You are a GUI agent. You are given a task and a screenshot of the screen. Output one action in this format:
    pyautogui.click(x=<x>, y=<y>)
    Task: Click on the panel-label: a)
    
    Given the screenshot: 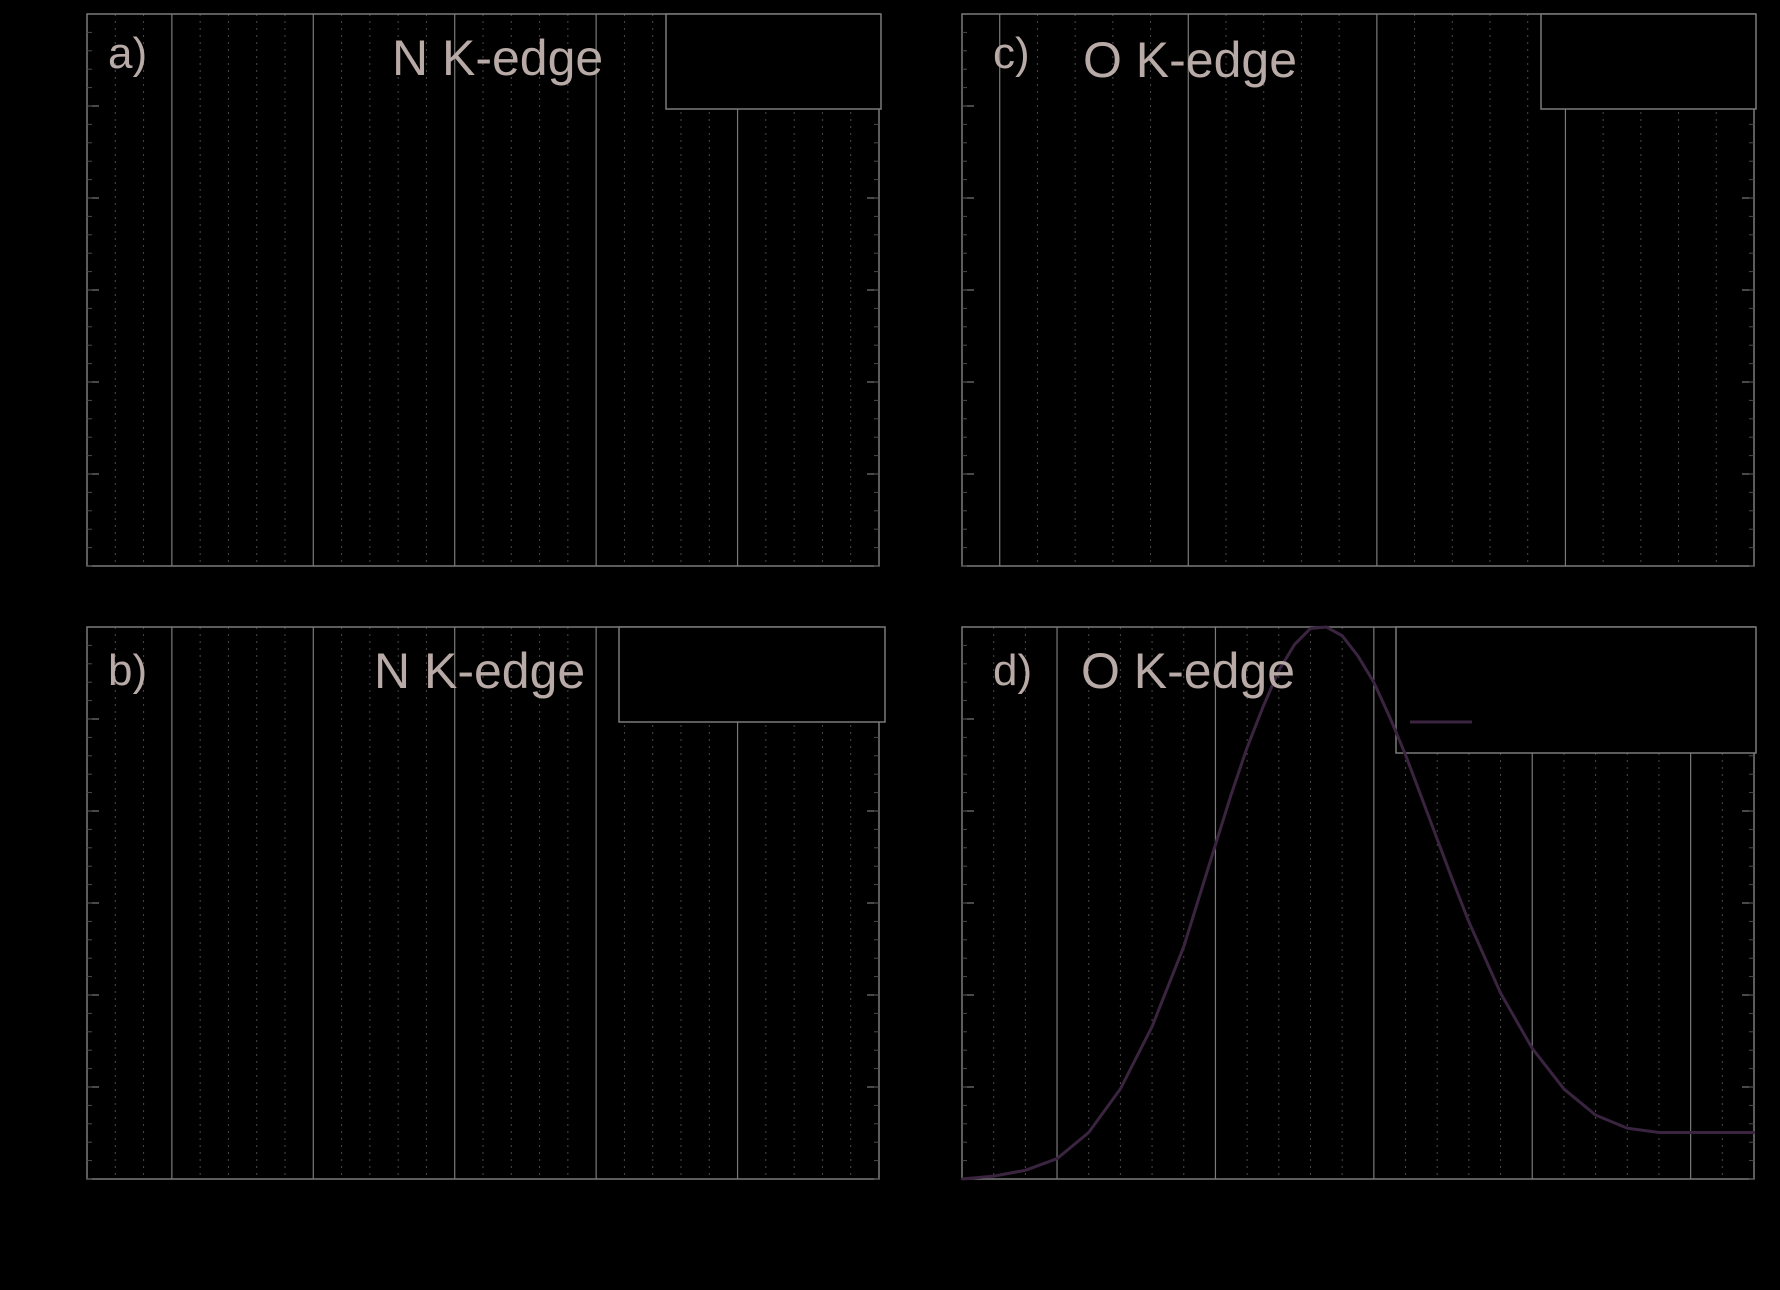 What is the action you would take?
    pyautogui.click(x=127, y=53)
    